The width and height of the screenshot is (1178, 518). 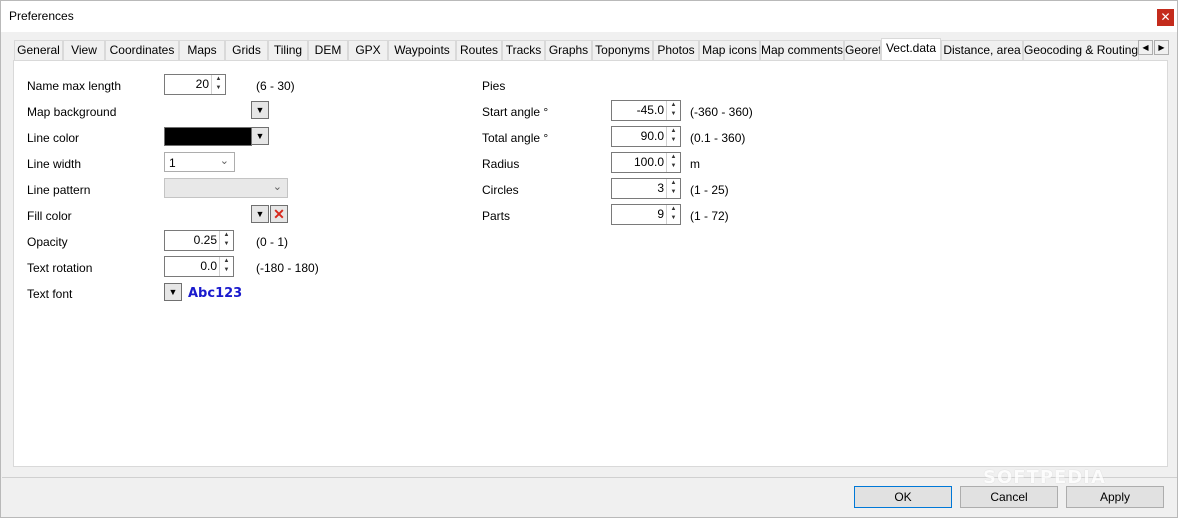 I want to click on apply-button: Apply, so click(x=1115, y=497).